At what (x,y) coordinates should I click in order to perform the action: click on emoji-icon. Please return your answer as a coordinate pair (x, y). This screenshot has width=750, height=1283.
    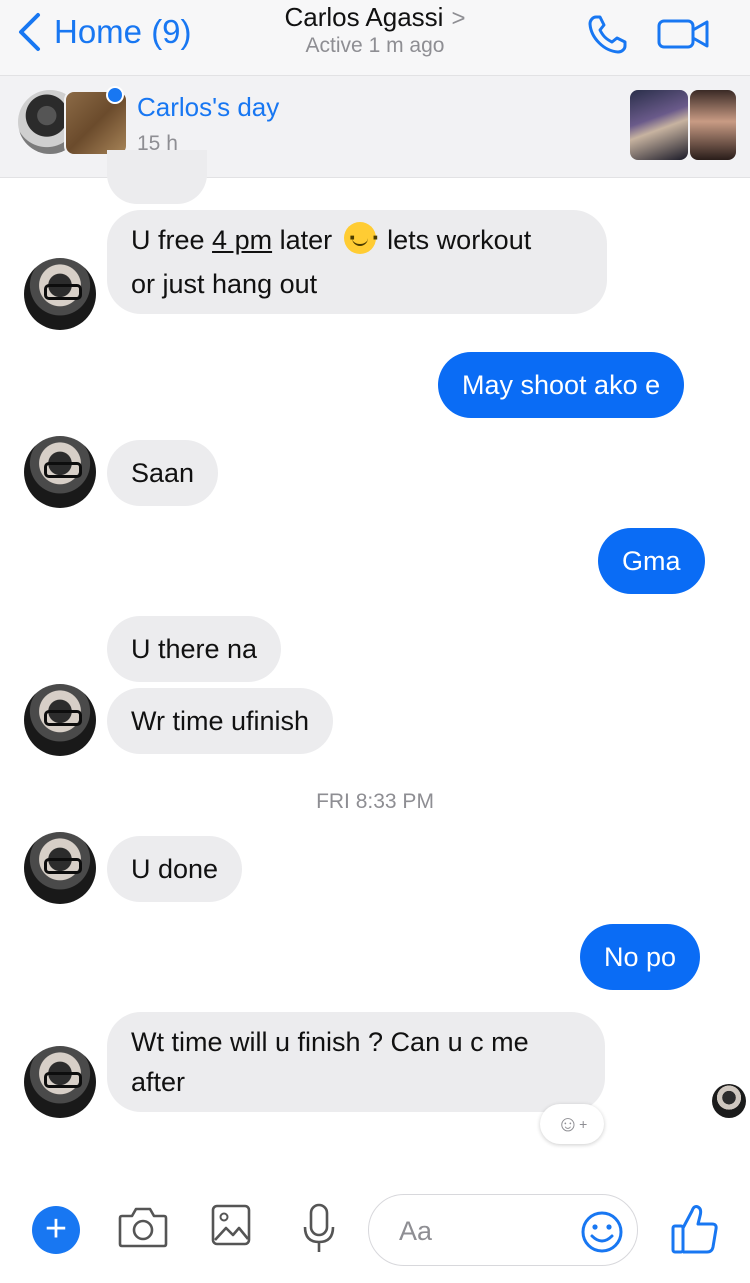
    Looking at the image, I should click on (602, 1232).